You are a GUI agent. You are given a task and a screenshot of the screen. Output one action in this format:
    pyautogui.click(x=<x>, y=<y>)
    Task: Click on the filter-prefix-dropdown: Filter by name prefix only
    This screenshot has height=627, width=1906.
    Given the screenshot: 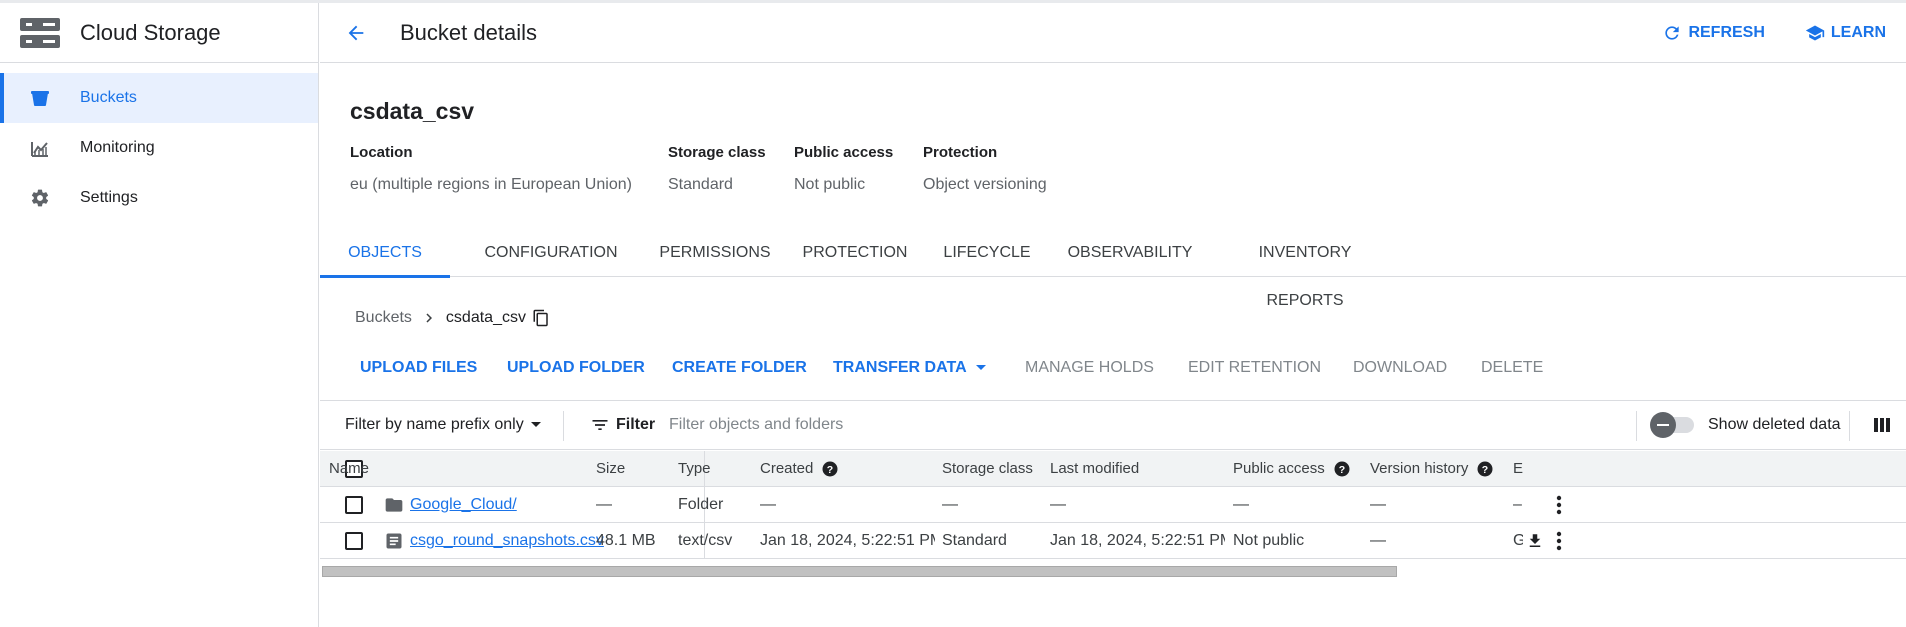 What is the action you would take?
    pyautogui.click(x=443, y=425)
    